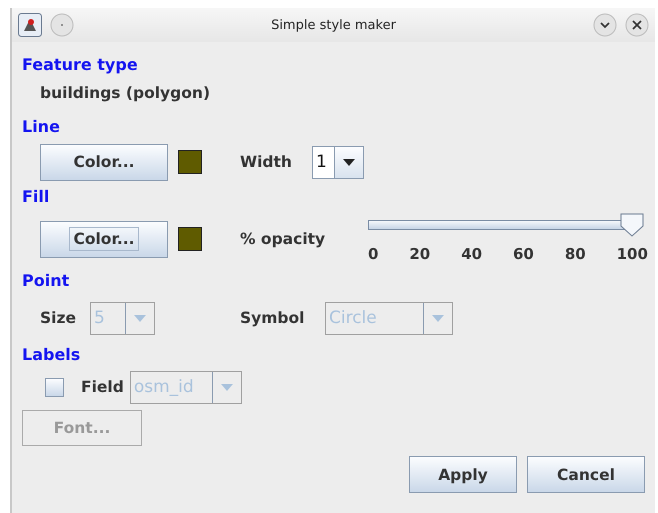  Describe the element at coordinates (471, 254) in the screenshot. I see `tick-label: 40` at that location.